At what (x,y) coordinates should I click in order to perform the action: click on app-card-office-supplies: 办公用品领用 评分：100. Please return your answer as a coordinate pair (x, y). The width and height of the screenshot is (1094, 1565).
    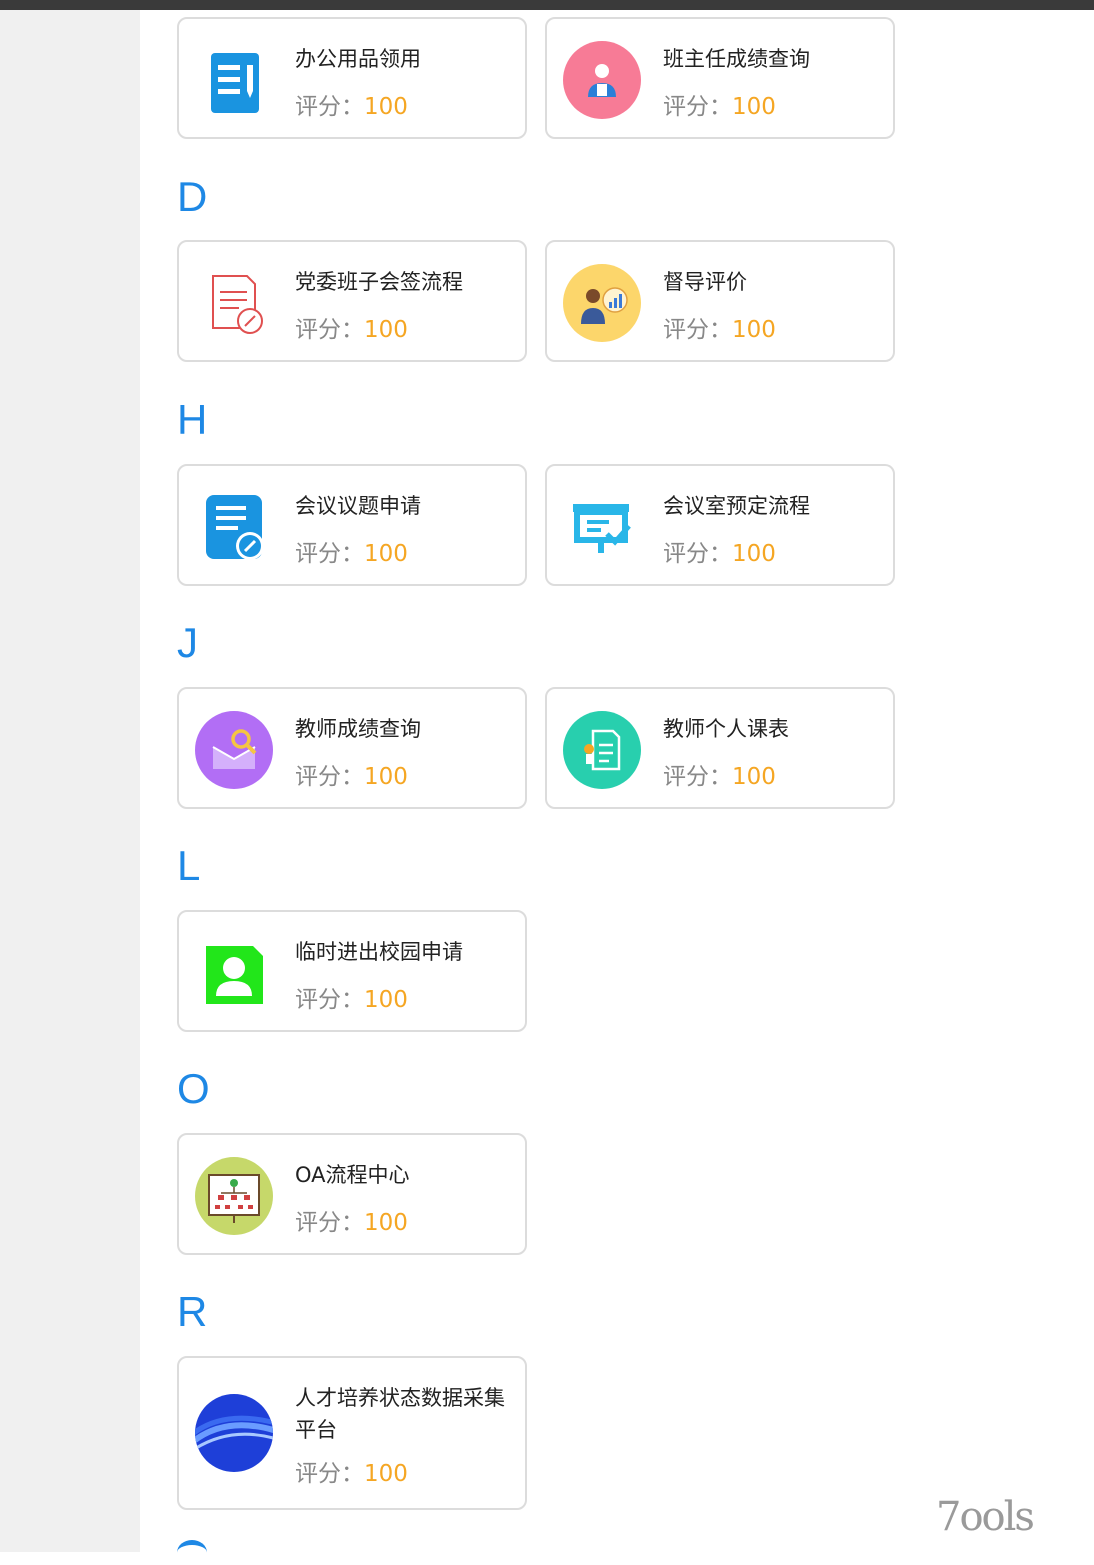
    Looking at the image, I should click on (352, 78).